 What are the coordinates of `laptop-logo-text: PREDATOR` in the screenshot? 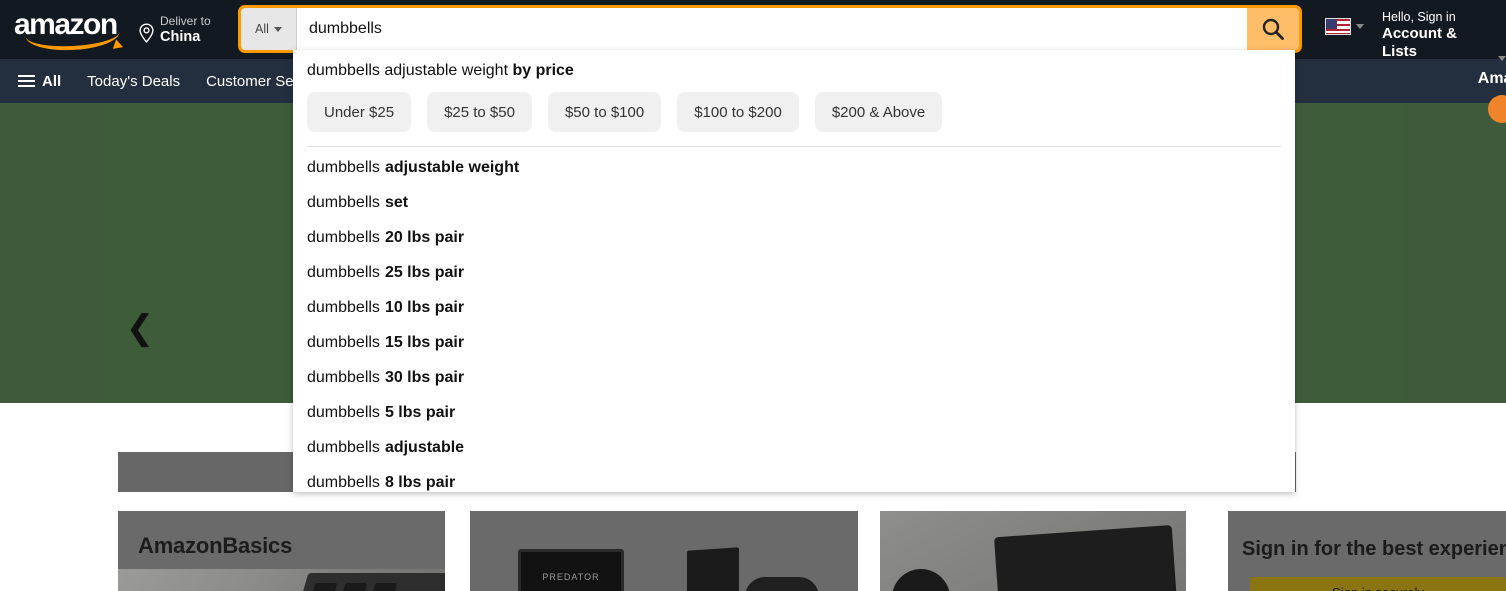 It's located at (571, 577).